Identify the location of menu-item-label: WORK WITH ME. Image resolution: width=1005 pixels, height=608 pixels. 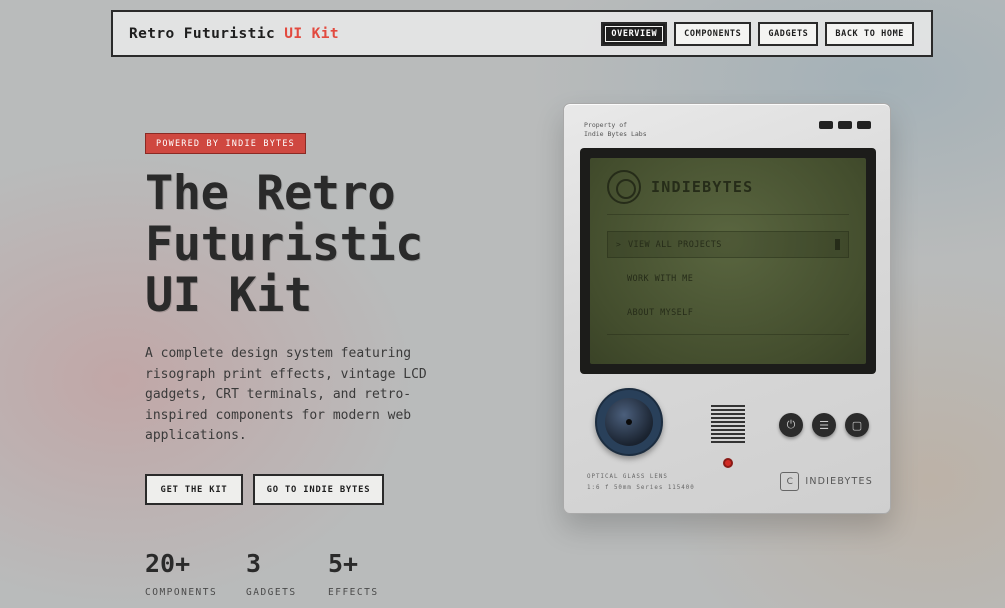
(660, 278).